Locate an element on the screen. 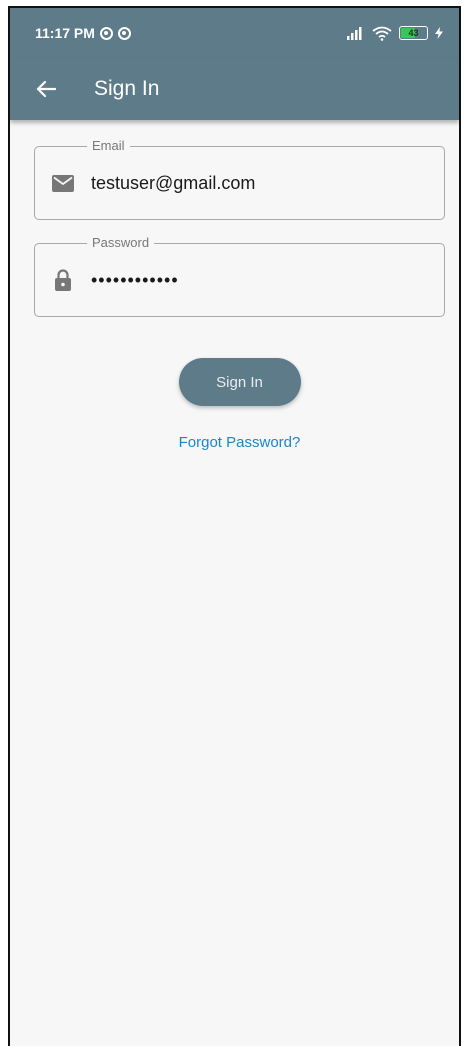  email-input: testuser@gmail.com is located at coordinates (267, 183).